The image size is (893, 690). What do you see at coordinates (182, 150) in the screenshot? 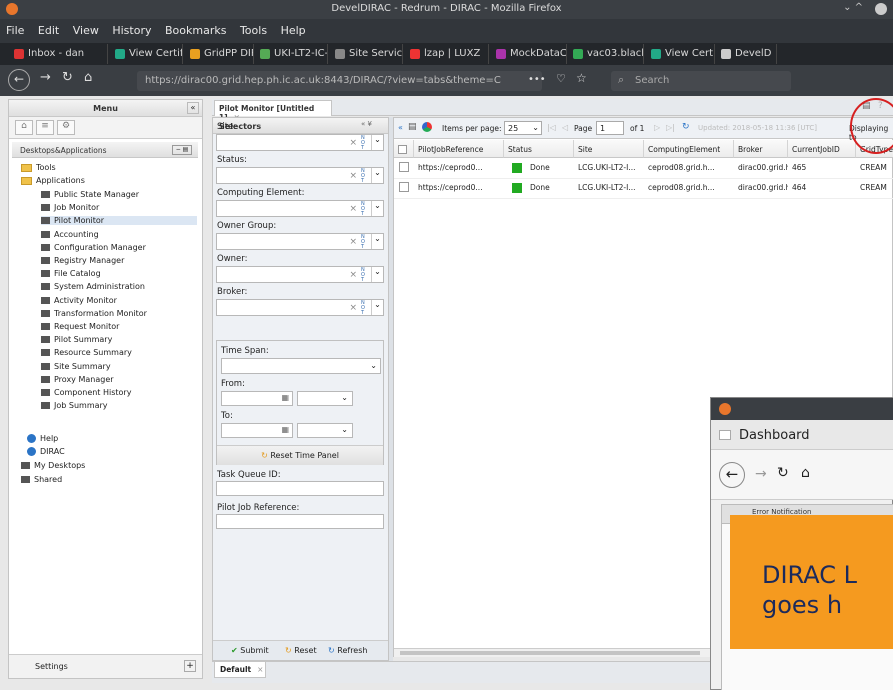
I see `tree-collapse-icon: − ▤` at bounding box center [182, 150].